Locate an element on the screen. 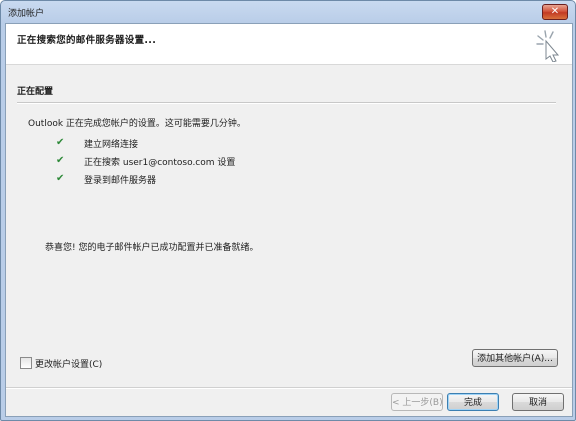 This screenshot has height=421, width=576. window-title: 添加帐户 is located at coordinates (26, 14).